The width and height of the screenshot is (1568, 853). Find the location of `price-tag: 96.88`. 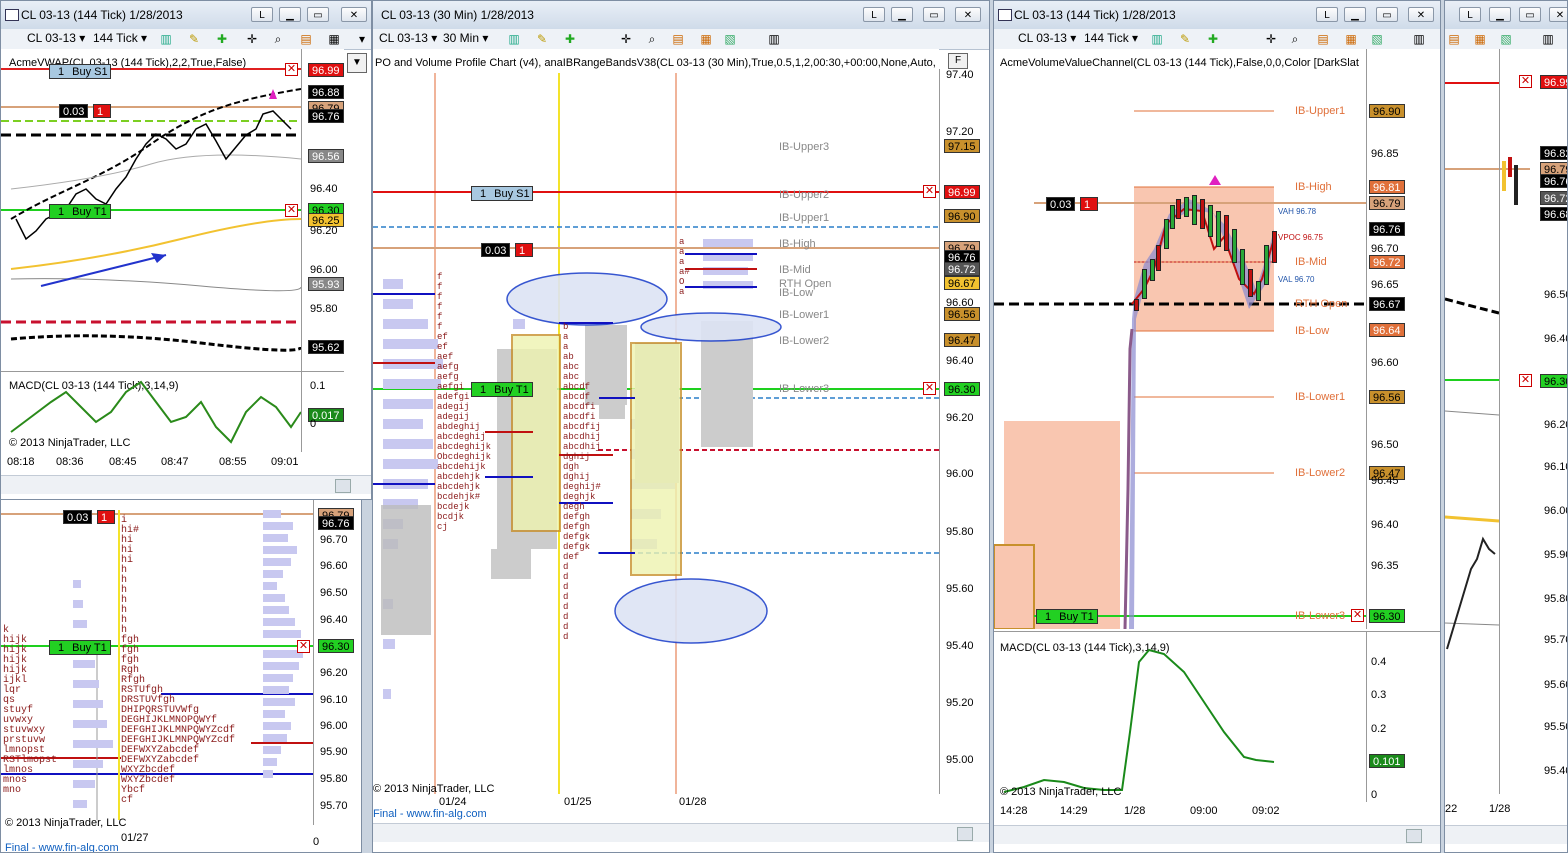

price-tag: 96.88 is located at coordinates (326, 92).